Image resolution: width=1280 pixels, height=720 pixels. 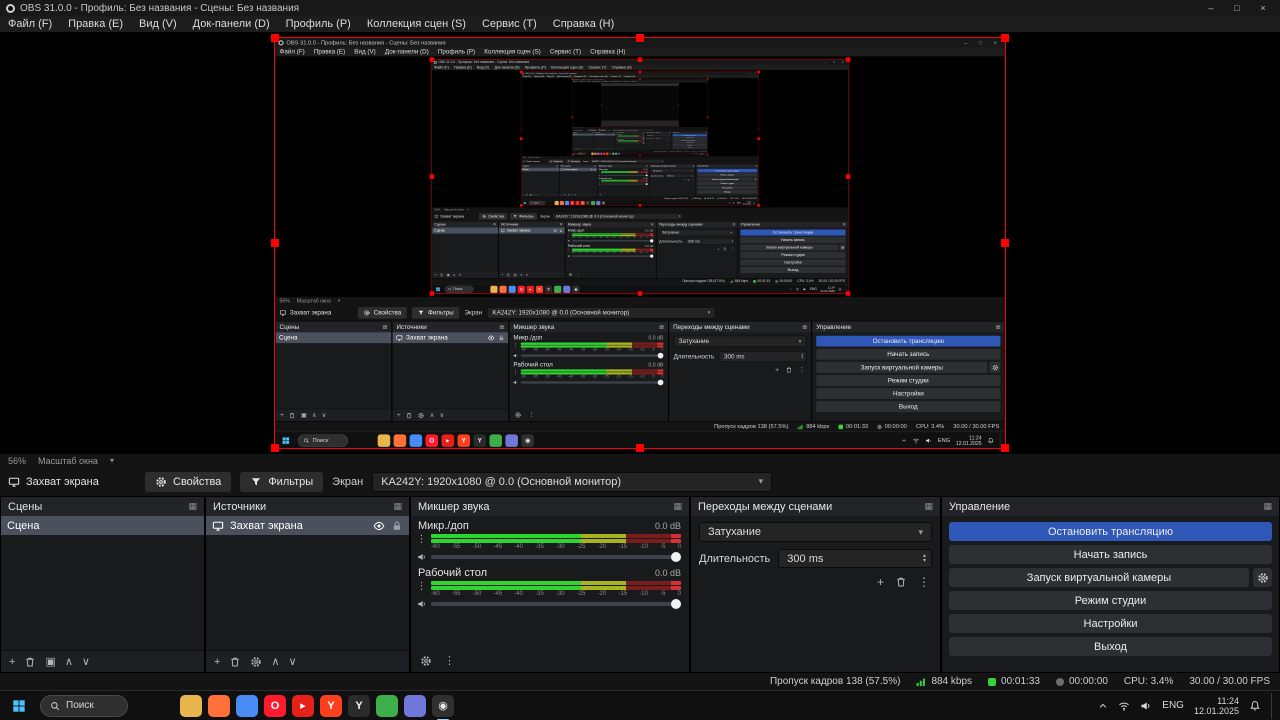 What do you see at coordinates (908, 354) in the screenshot?
I see `start-recording-button: Начать запись` at bounding box center [908, 354].